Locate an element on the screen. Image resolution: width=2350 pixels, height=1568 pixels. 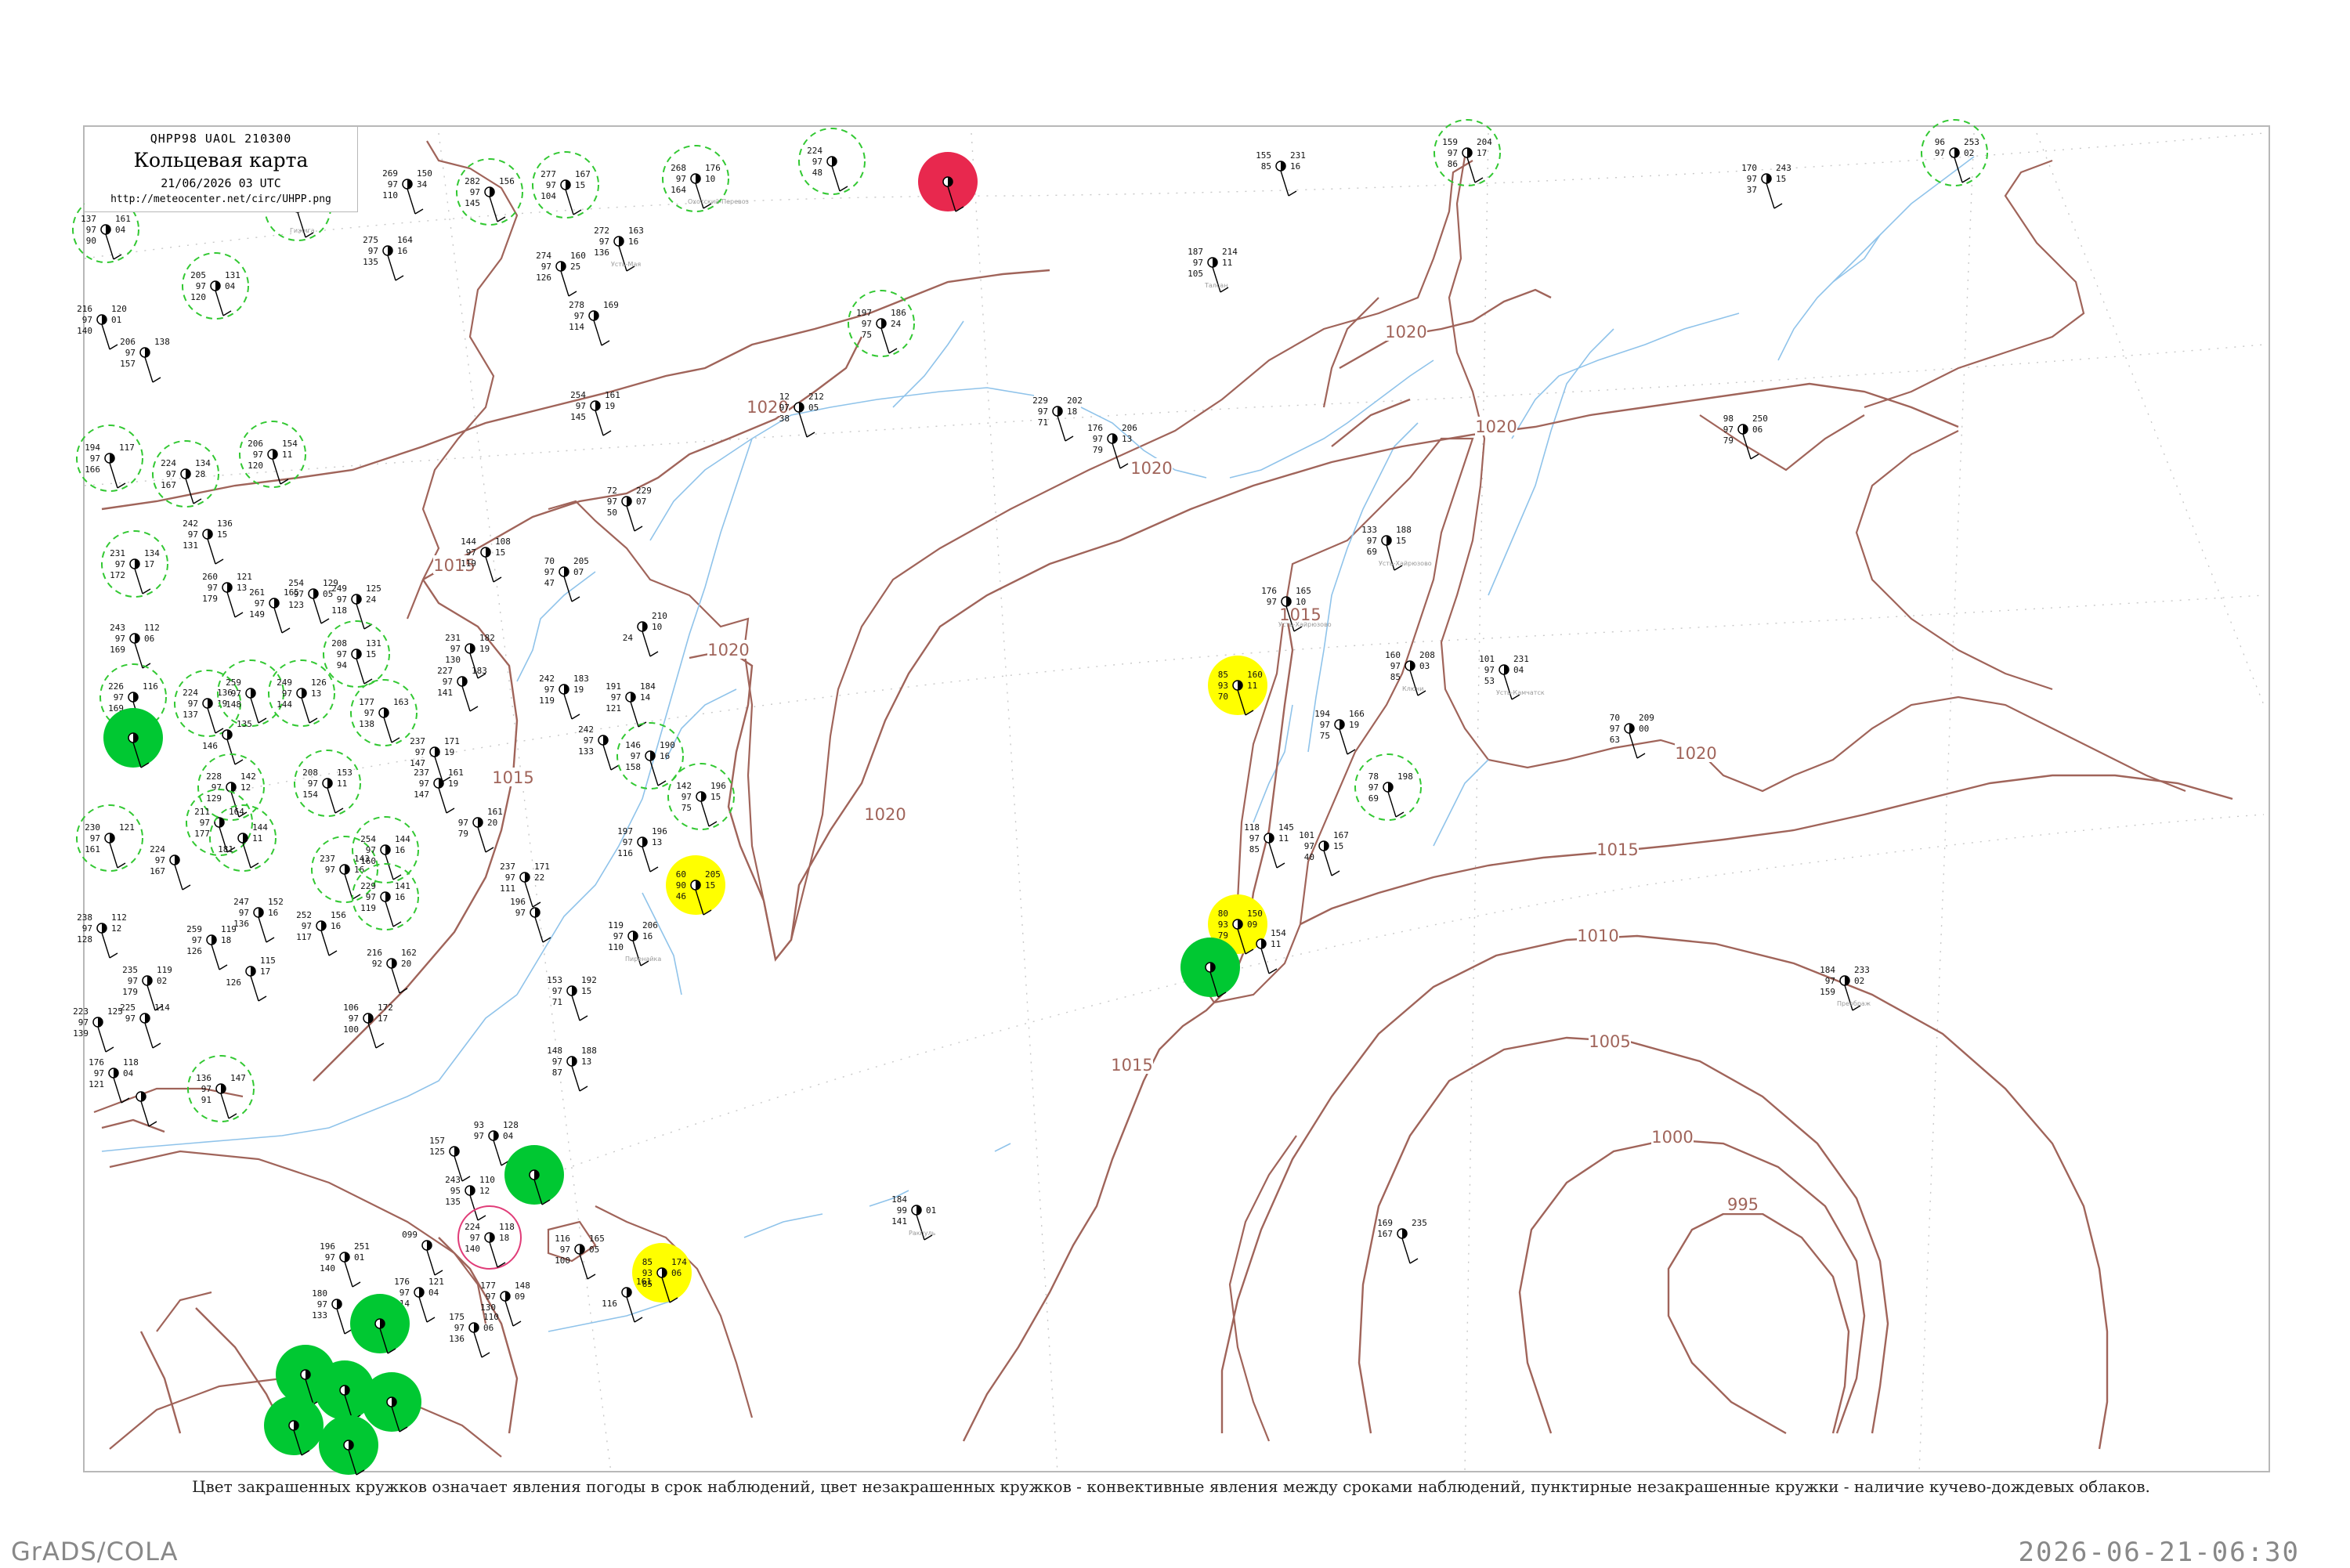
station-plot: 24 21010 is located at coordinates (645, 634).